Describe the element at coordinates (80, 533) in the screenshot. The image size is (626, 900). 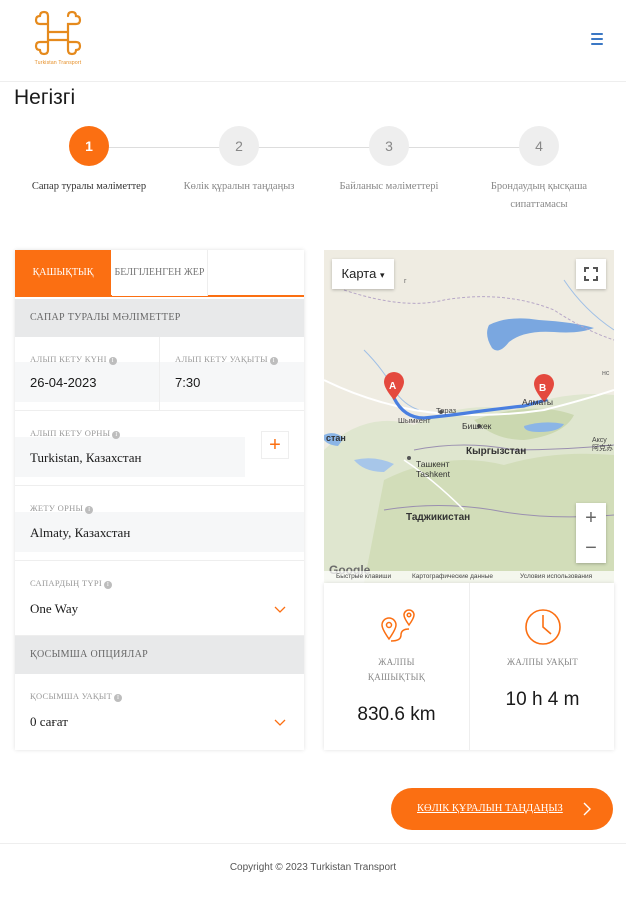
I see `destination-input: Almaty, Казахстан` at that location.